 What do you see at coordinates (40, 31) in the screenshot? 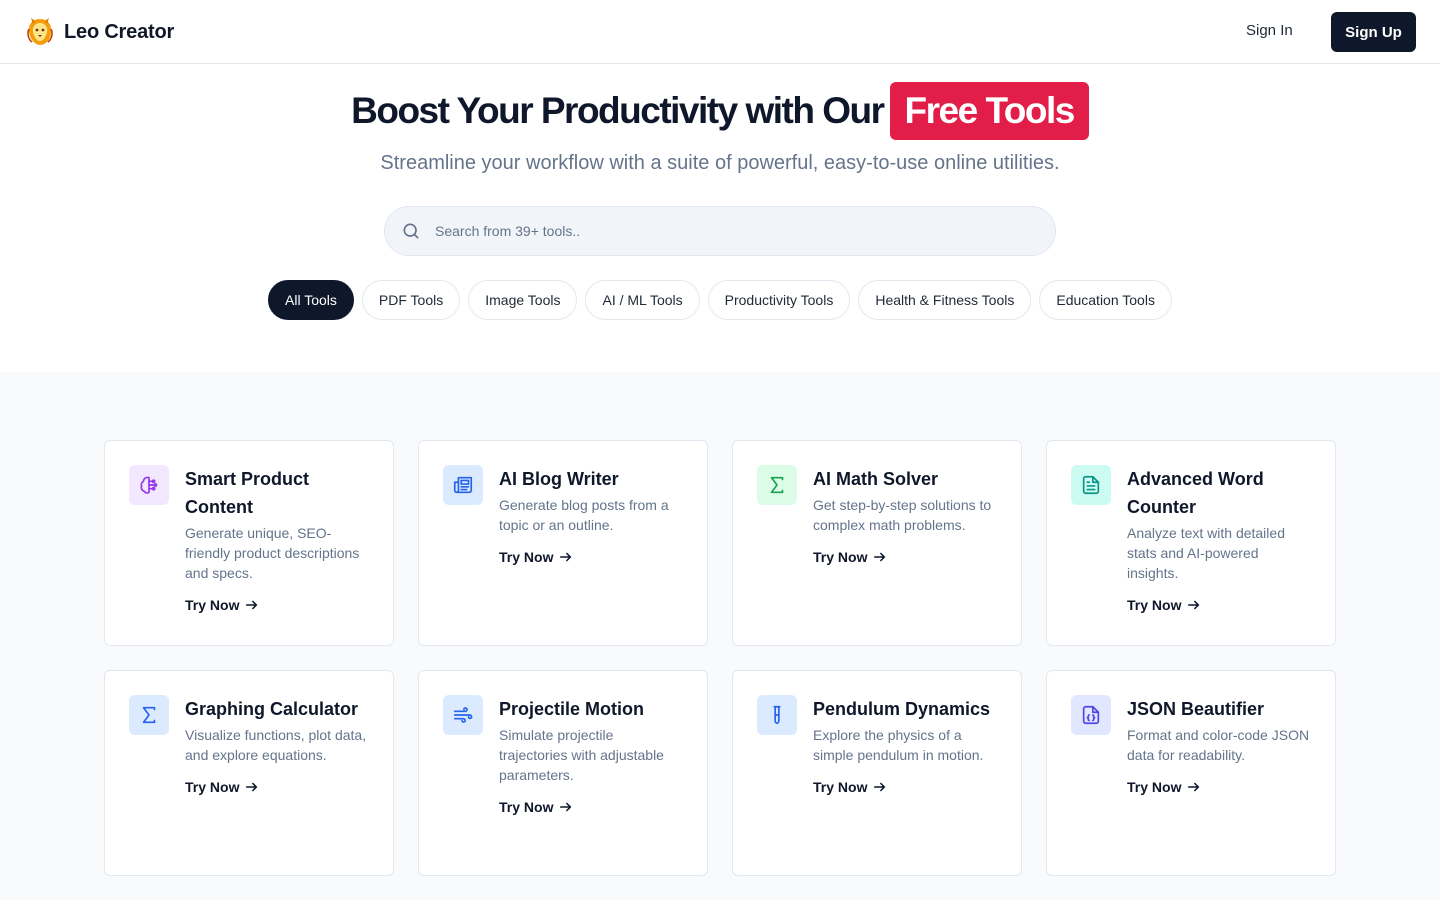
I see `lion-logo-icon` at bounding box center [40, 31].